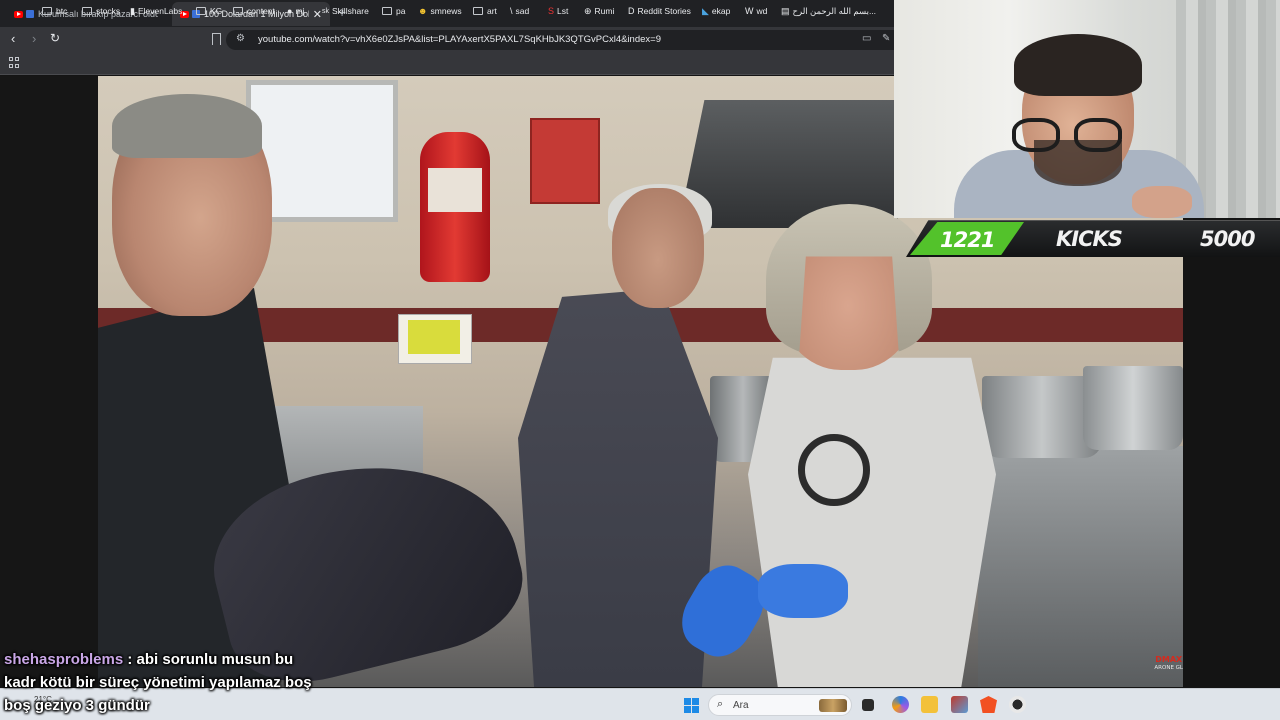 This screenshot has width=1280, height=720. What do you see at coordinates (900, 704) in the screenshot?
I see `copilot-icon` at bounding box center [900, 704].